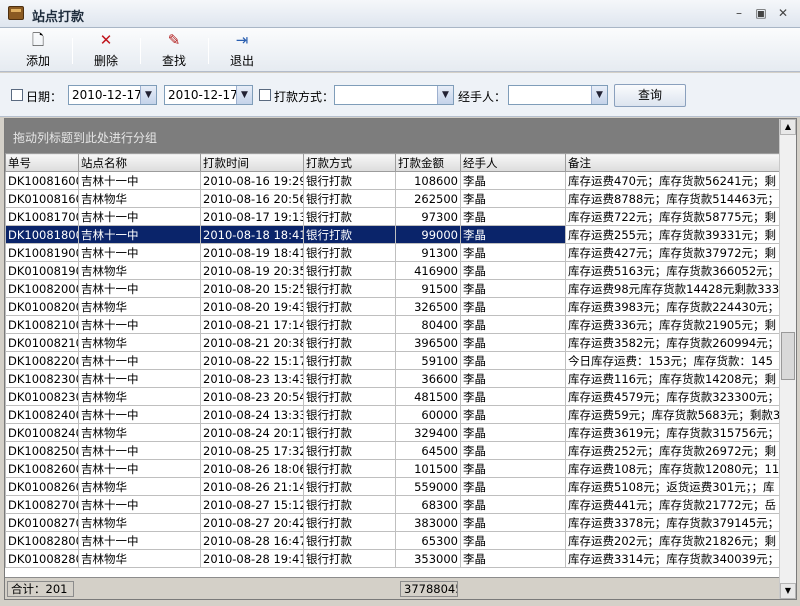  I want to click on cell-note: 库存运费5108元；返货运费301元；；库, so click(673, 486).